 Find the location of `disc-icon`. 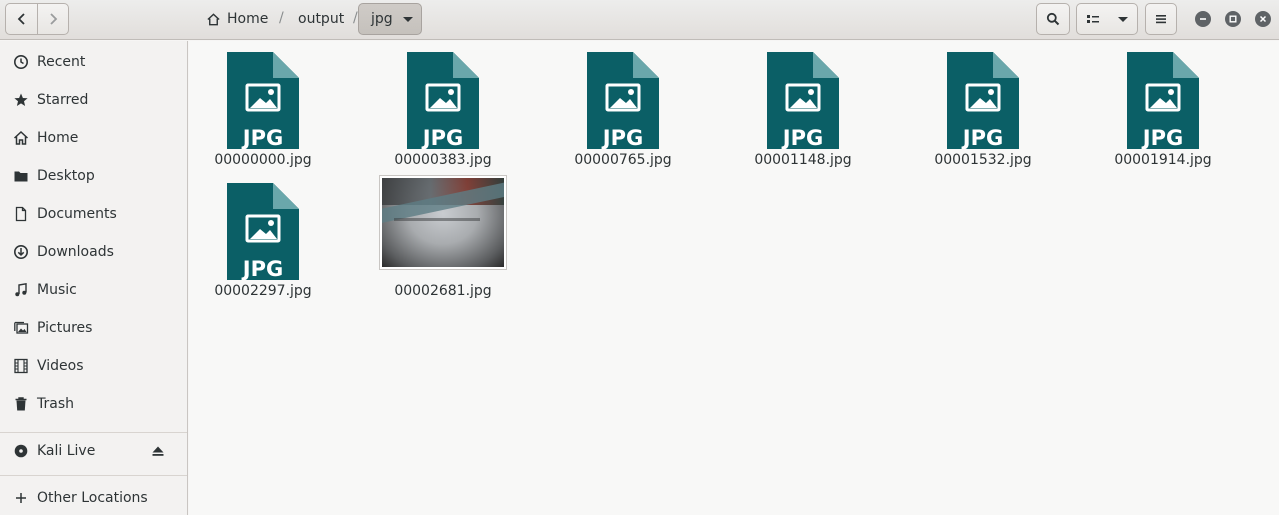

disc-icon is located at coordinates (20, 451).